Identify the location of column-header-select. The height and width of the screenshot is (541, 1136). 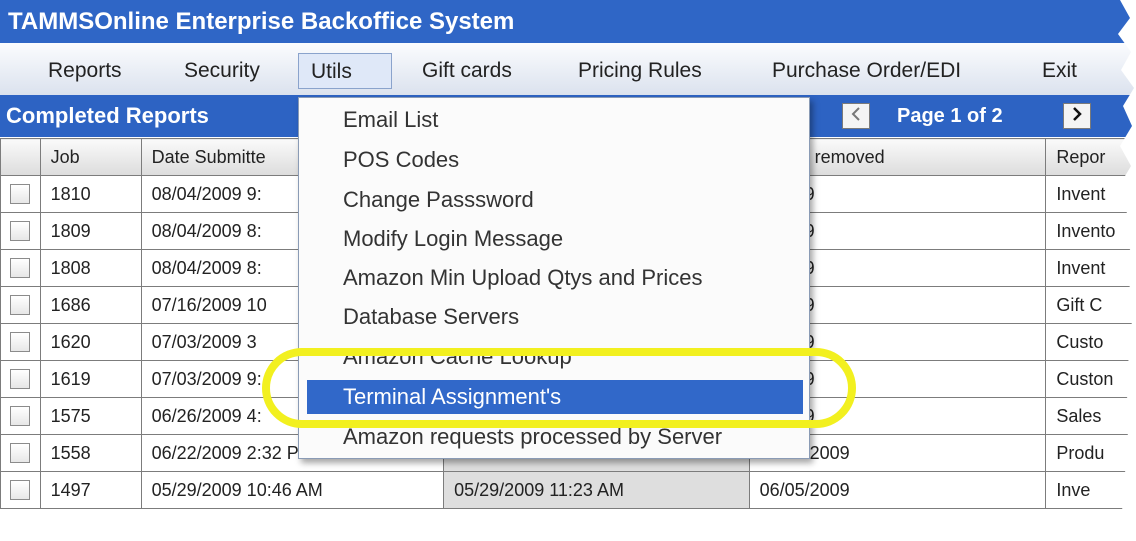
(20, 157).